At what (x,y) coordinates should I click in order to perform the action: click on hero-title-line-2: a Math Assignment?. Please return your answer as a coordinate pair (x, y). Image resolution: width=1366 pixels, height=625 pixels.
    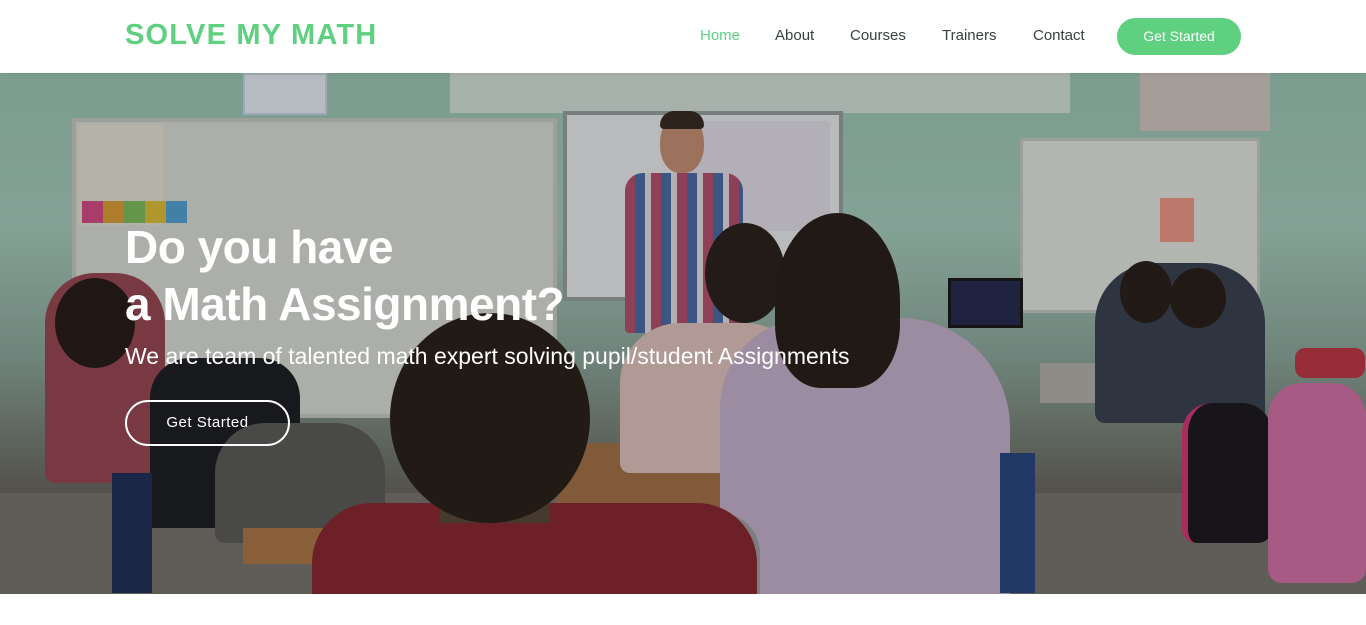
    Looking at the image, I should click on (345, 304).